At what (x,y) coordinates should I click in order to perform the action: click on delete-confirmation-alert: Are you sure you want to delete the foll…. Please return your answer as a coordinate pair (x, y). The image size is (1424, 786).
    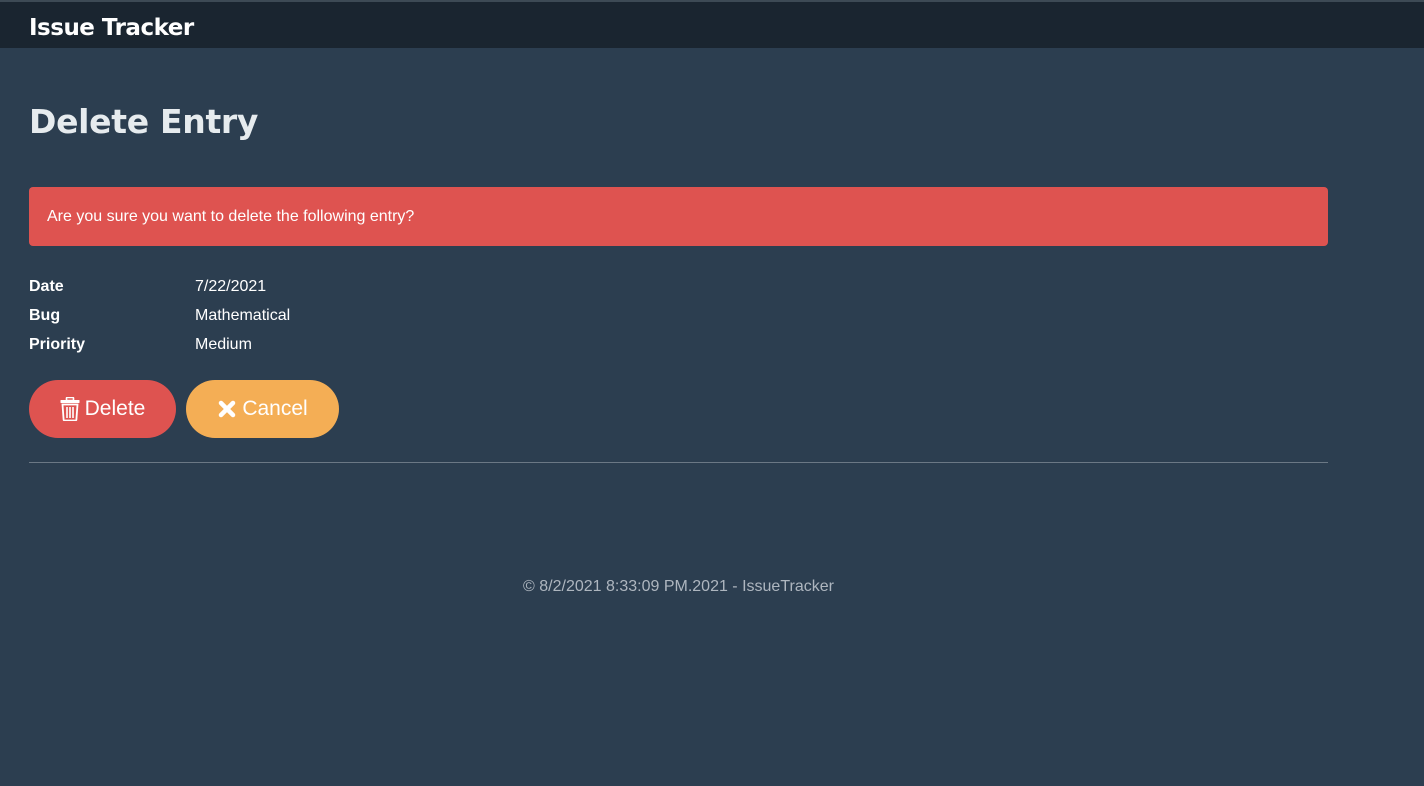
    Looking at the image, I should click on (678, 216).